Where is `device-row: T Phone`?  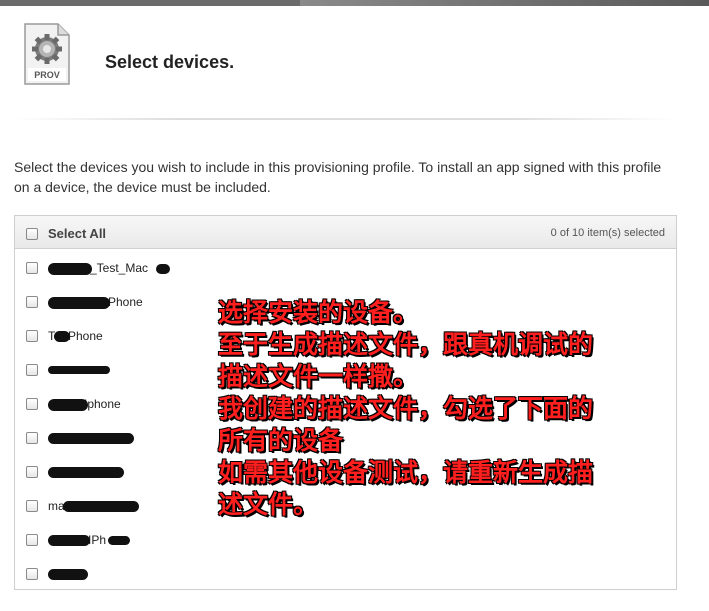
device-row: T Phone is located at coordinates (64, 336).